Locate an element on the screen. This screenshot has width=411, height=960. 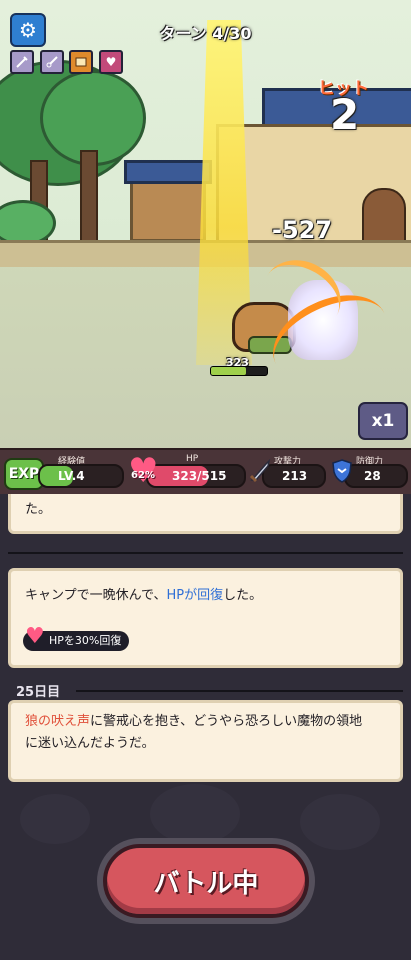
speed-toggle-button: x1 is located at coordinates (383, 421).